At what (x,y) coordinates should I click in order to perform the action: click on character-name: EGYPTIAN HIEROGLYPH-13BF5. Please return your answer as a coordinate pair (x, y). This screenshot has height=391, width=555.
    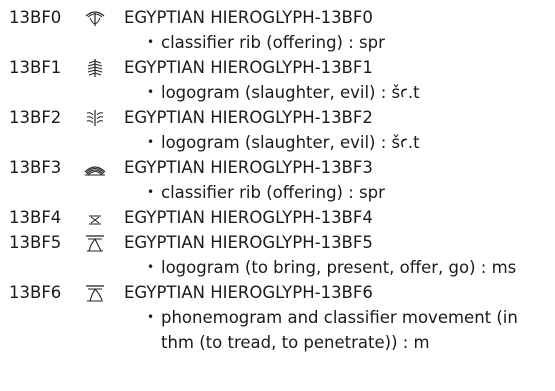
    Looking at the image, I should click on (248, 242).